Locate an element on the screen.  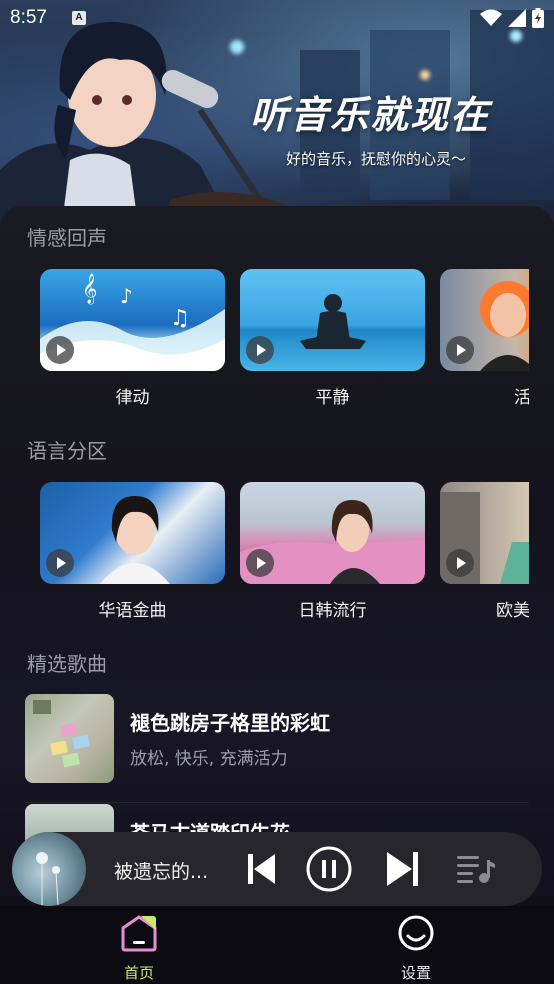
nav-item-settings: 设置 is located at coordinates (416, 948).